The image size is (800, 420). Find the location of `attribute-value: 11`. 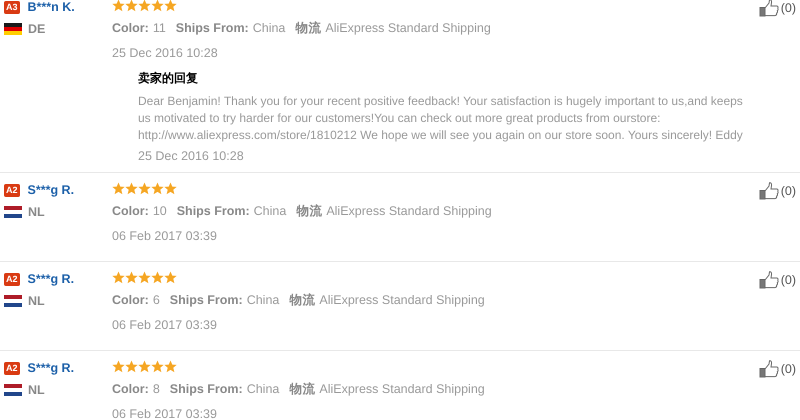

attribute-value: 11 is located at coordinates (159, 28).